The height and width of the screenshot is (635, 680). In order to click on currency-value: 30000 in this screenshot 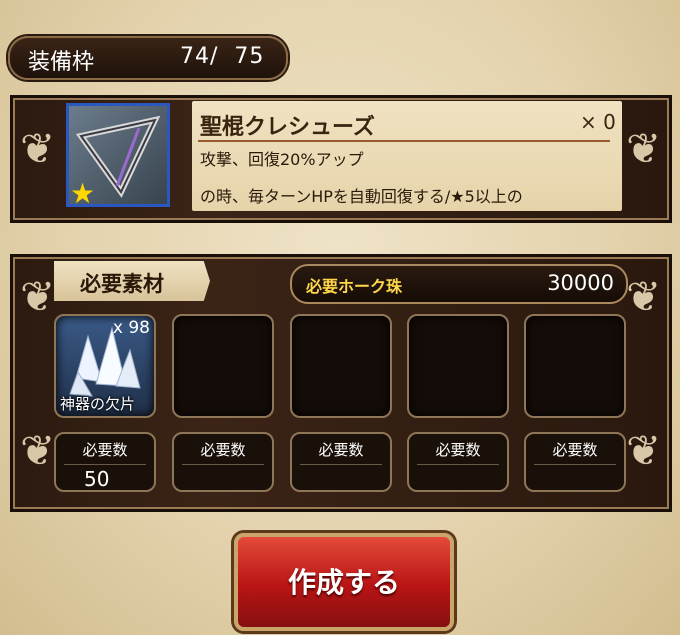, I will do `click(580, 283)`.